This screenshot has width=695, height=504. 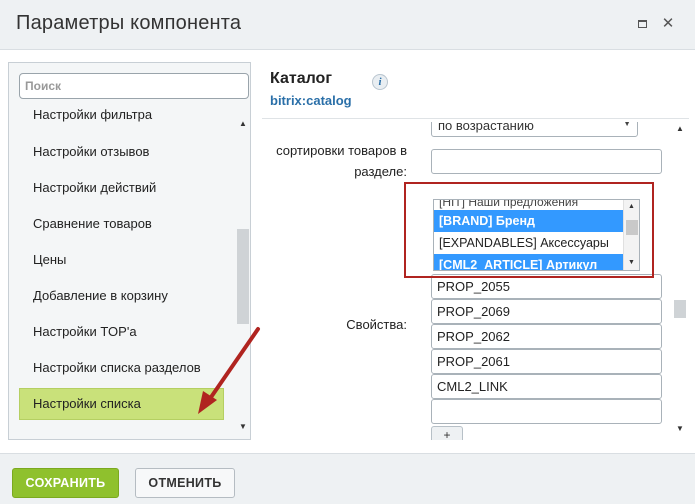 What do you see at coordinates (380, 82) in the screenshot?
I see `info-icon: i` at bounding box center [380, 82].